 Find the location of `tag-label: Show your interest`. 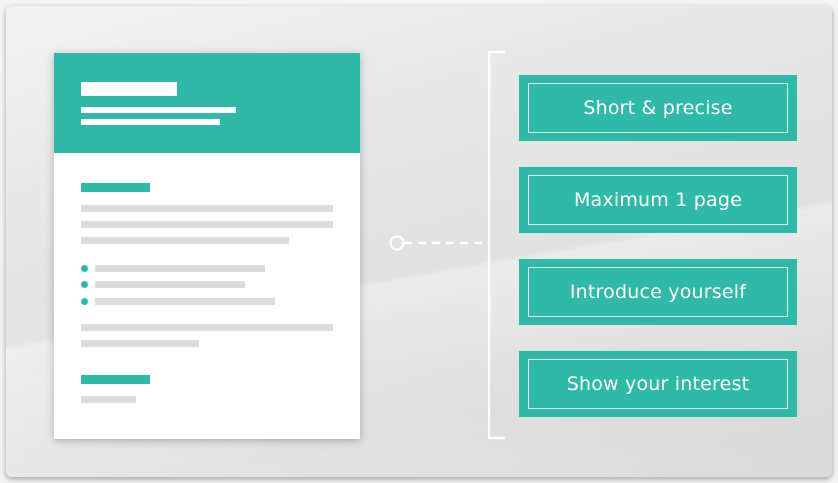

tag-label: Show your interest is located at coordinates (658, 384).